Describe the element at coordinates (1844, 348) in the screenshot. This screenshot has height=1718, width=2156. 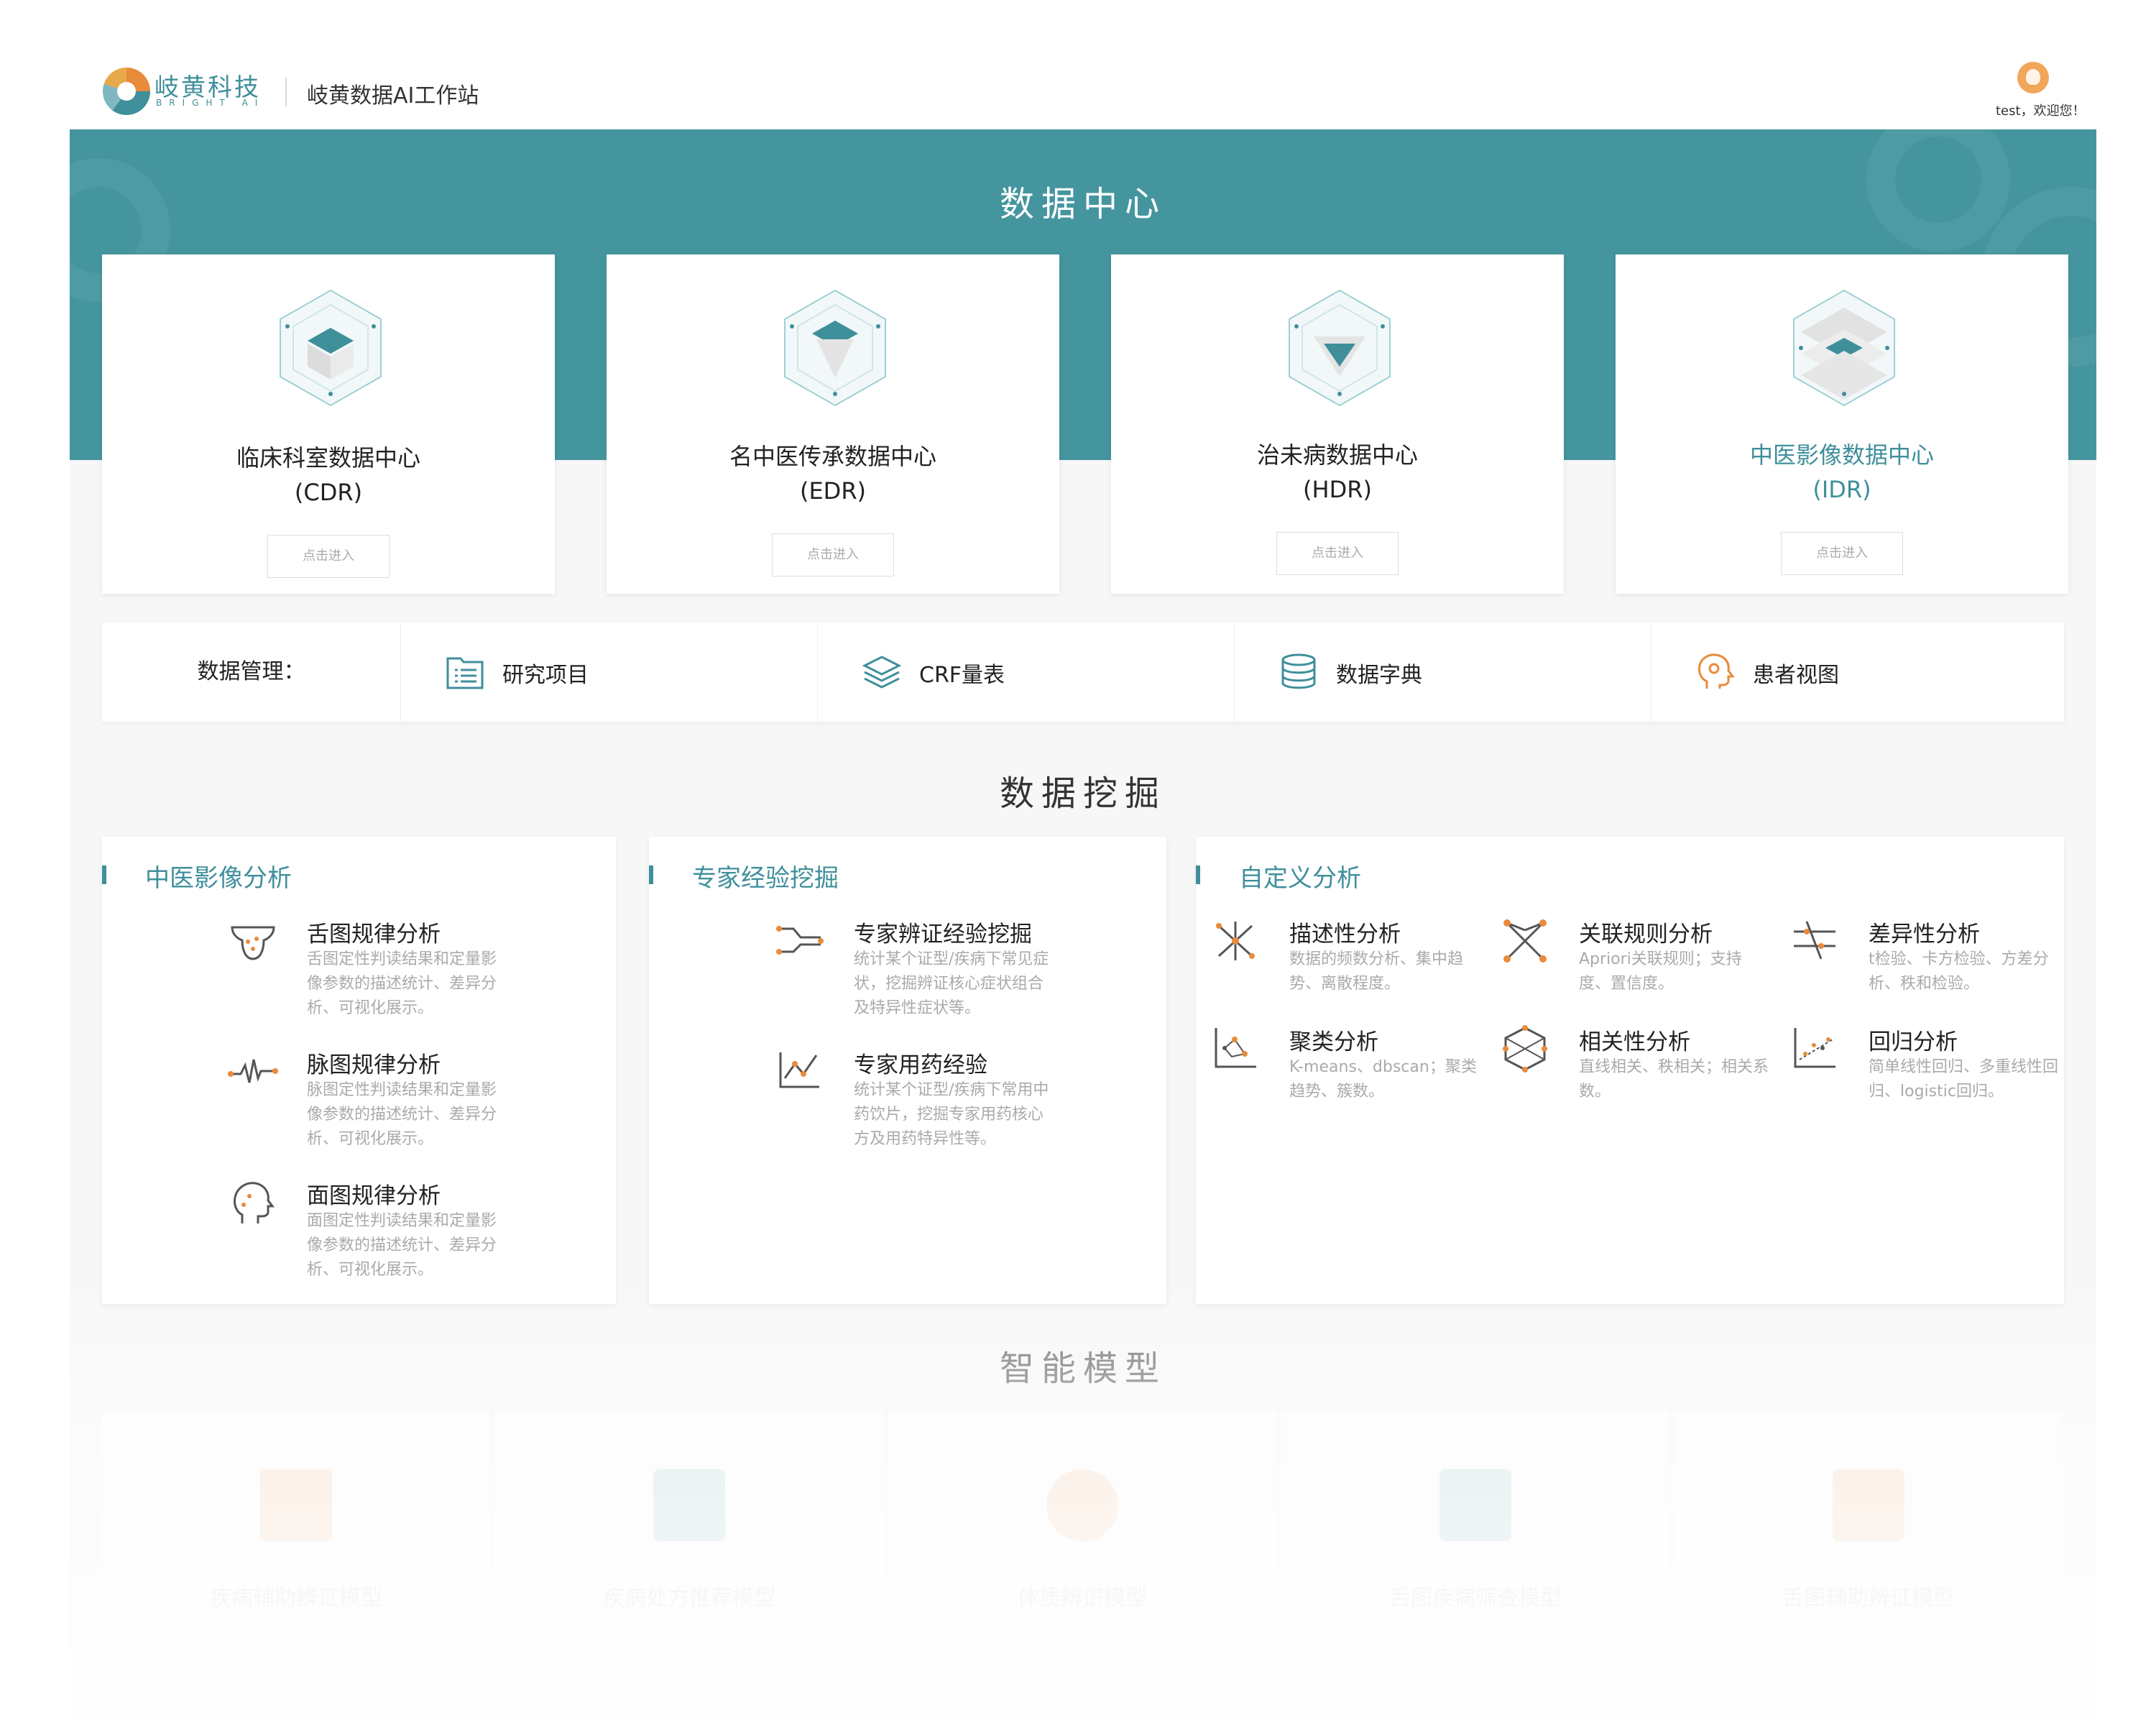
I see `layers-cube-icon` at that location.